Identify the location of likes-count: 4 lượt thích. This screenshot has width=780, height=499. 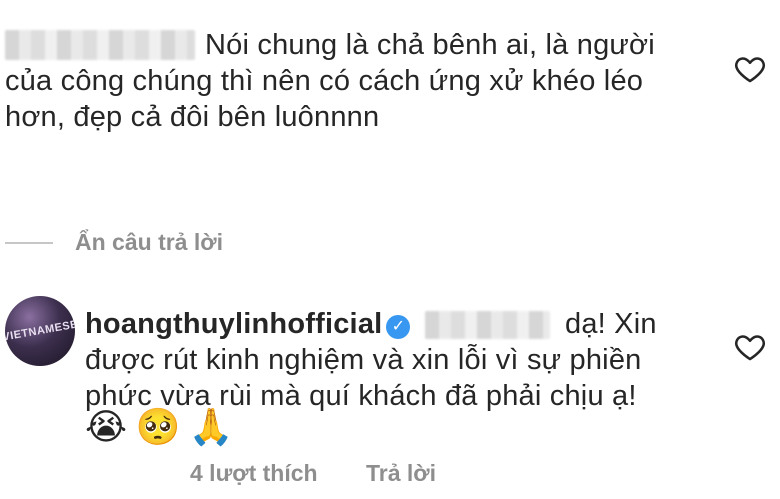
(254, 473).